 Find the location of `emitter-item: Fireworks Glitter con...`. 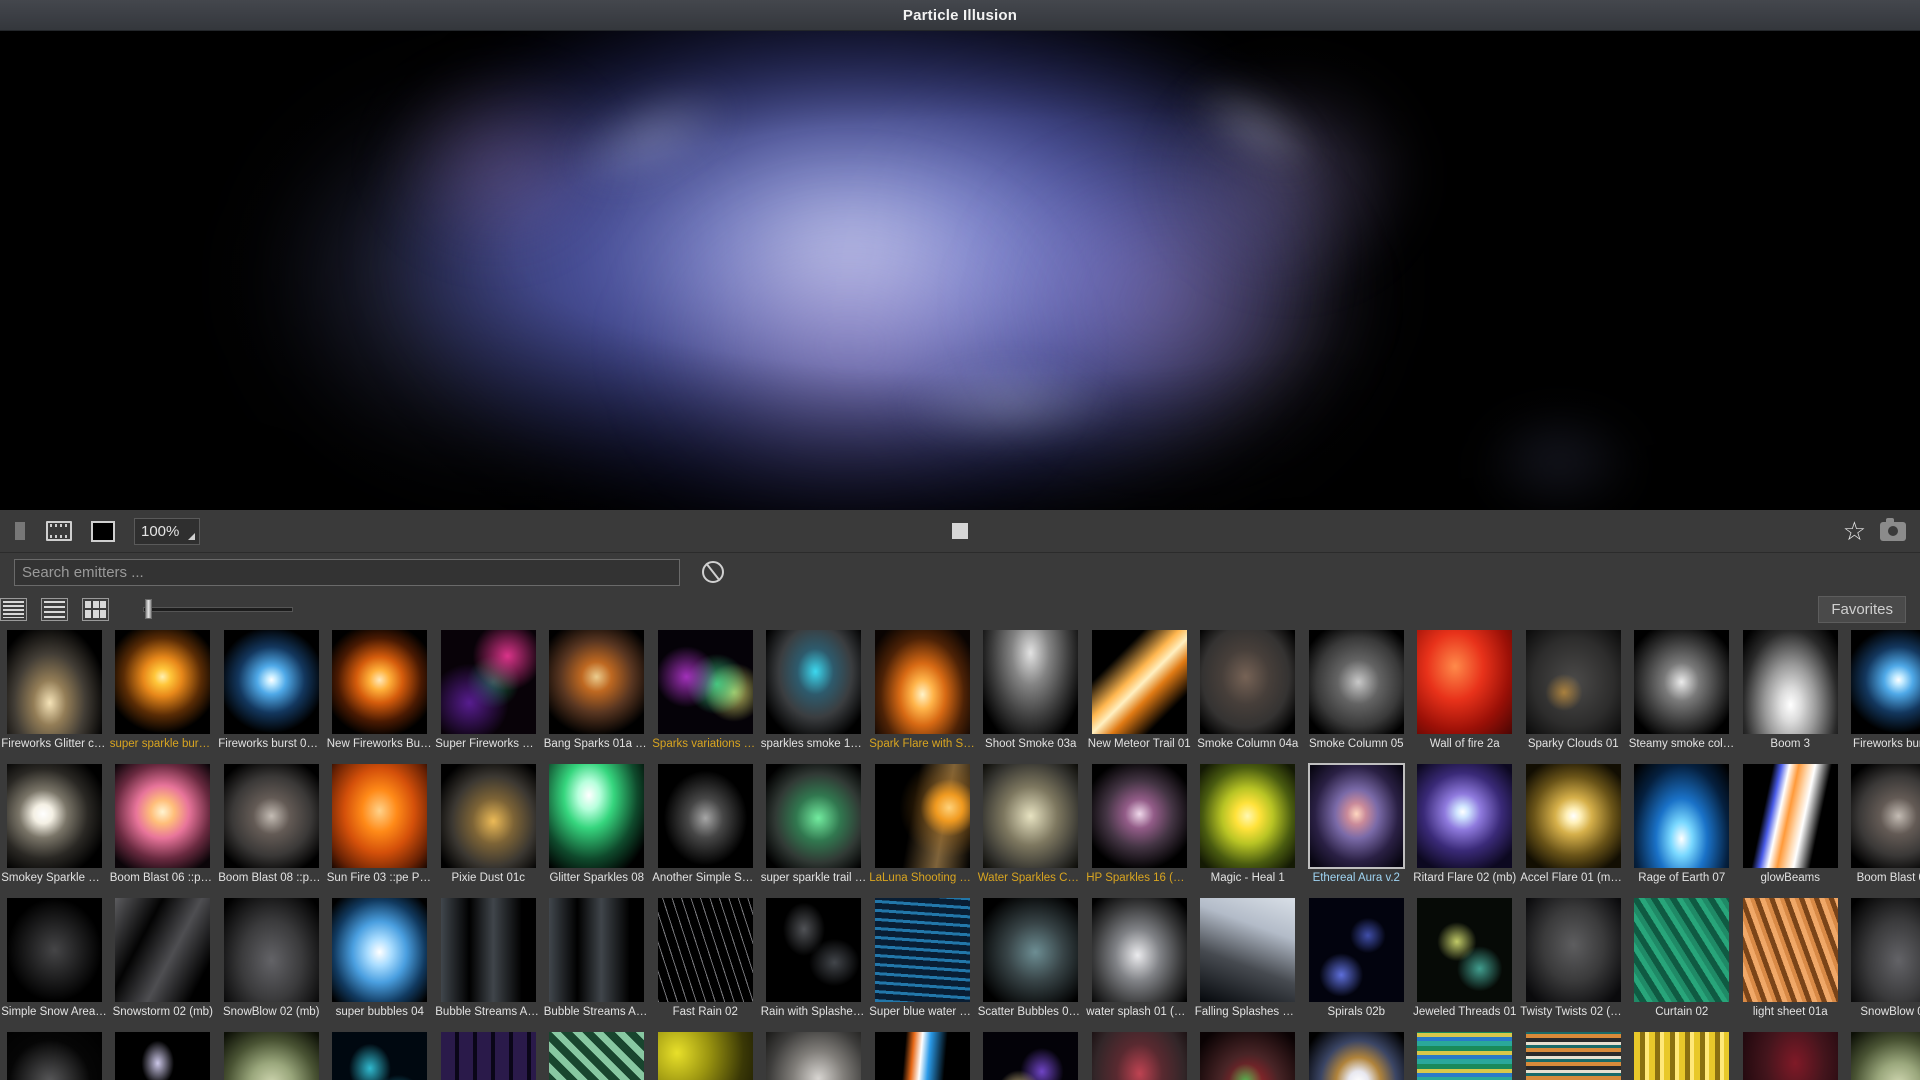

emitter-item: Fireworks Glitter con... is located at coordinates (54, 694).